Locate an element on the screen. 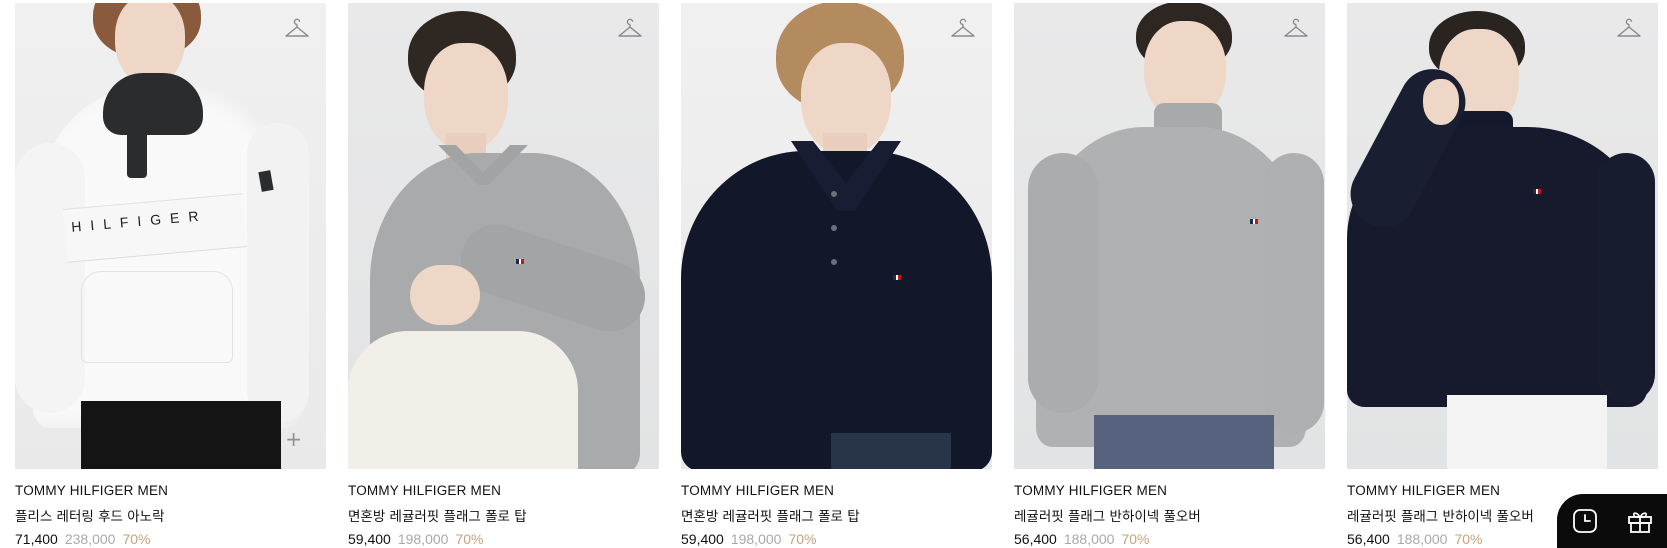  sale-price: 71,400 is located at coordinates (36, 539).